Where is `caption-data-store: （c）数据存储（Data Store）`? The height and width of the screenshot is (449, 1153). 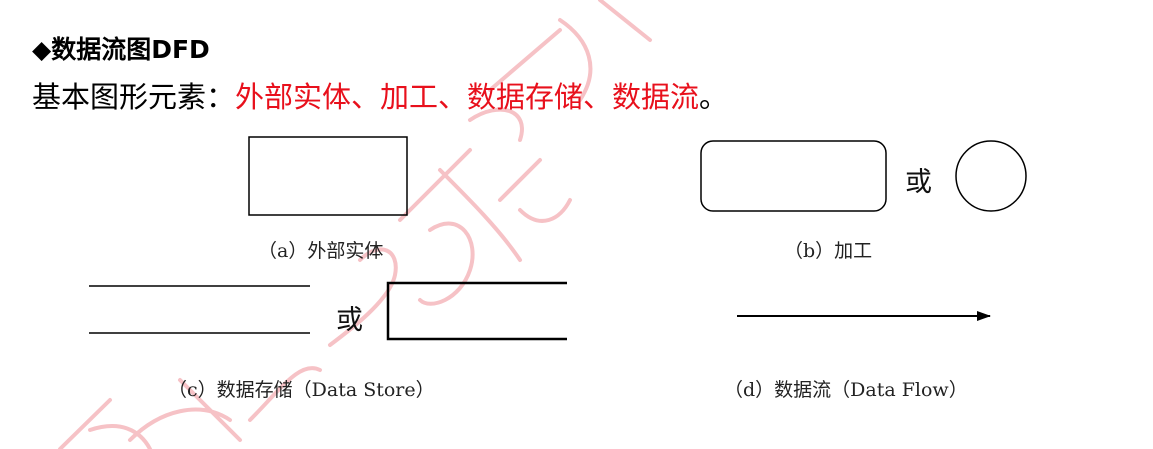 caption-data-store: （c）数据存储（Data Store） is located at coordinates (301, 390).